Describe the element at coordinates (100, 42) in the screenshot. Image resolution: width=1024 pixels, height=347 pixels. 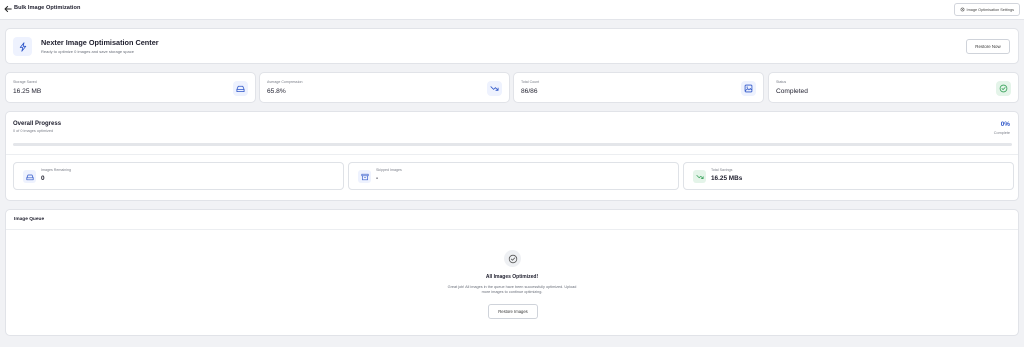
I see `center-title: Nexter Image Optimisation Center` at that location.